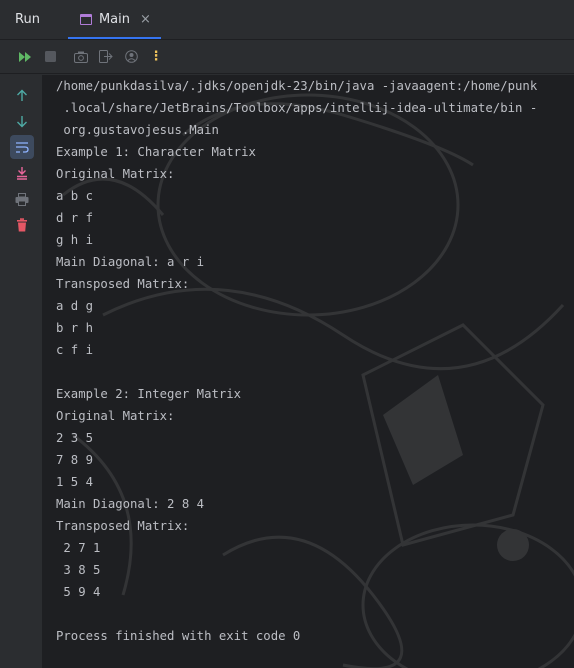 The width and height of the screenshot is (574, 668). I want to click on console-line: 2 7 1, so click(78, 548).